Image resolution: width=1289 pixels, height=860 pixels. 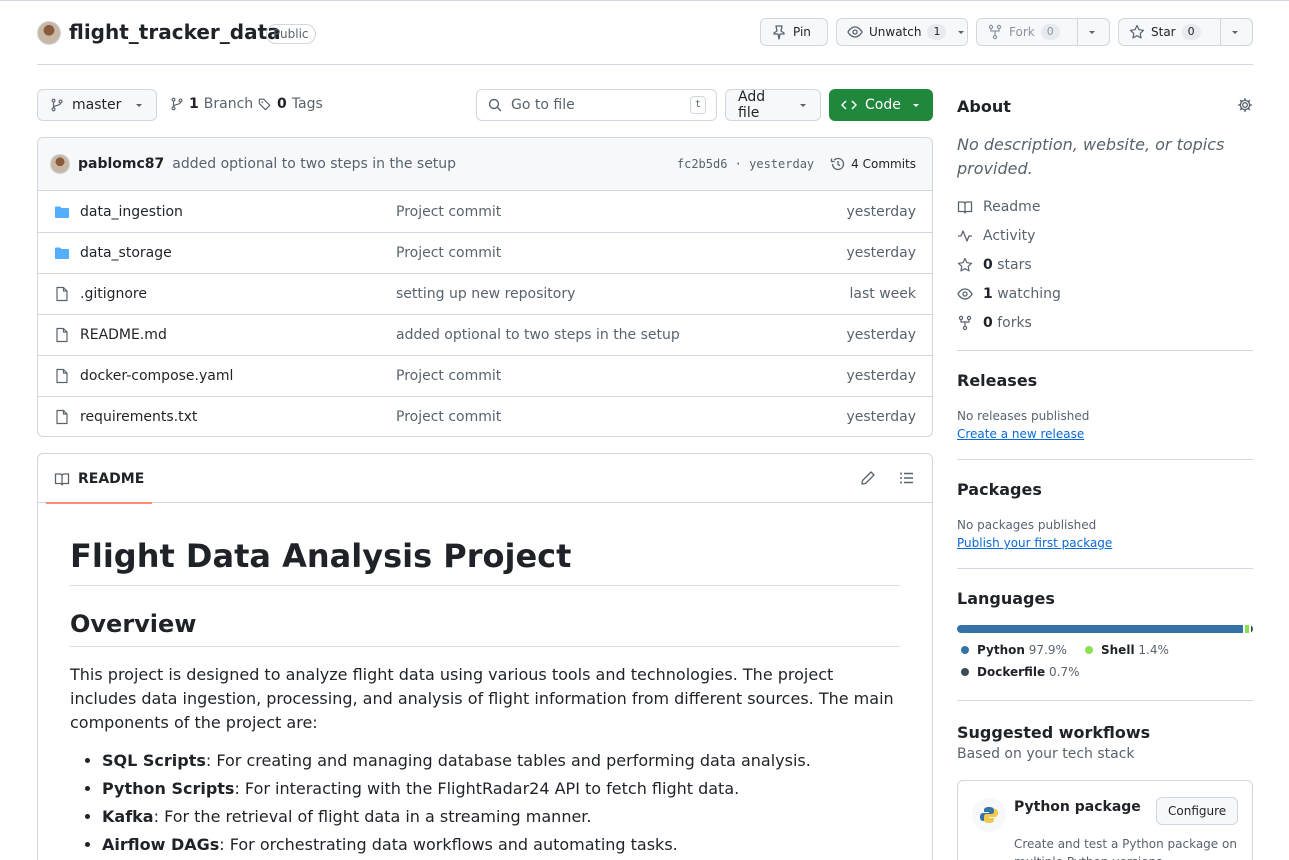 What do you see at coordinates (211, 104) in the screenshot?
I see `branches-link: 1 Branch` at bounding box center [211, 104].